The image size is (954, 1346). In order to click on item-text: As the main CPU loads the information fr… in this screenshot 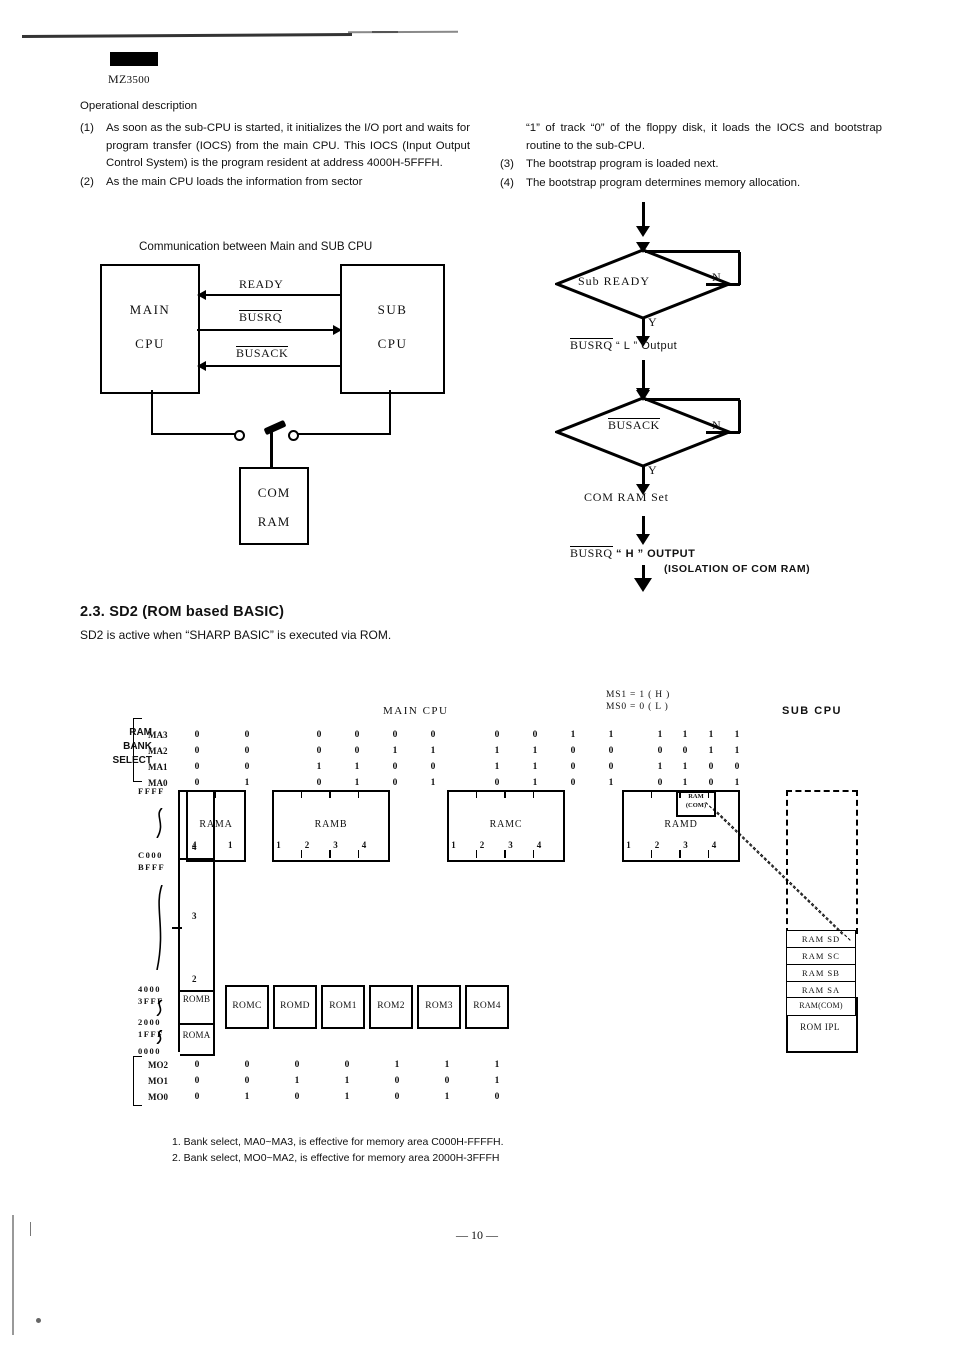, I will do `click(234, 181)`.